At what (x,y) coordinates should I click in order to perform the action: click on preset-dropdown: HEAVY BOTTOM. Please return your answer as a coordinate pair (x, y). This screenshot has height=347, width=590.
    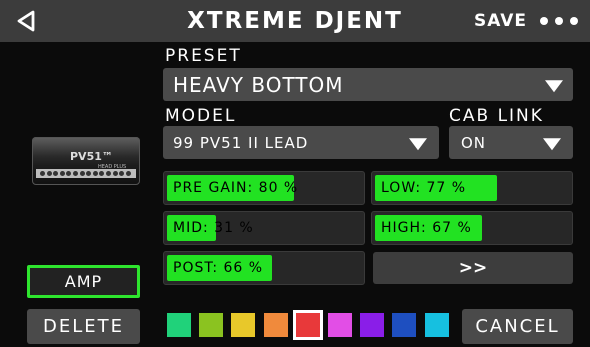
    Looking at the image, I should click on (368, 84).